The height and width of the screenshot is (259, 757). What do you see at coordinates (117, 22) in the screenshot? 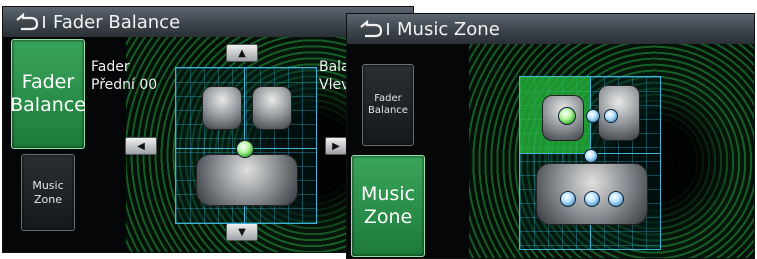
I see `page-title: Fader Balance` at bounding box center [117, 22].